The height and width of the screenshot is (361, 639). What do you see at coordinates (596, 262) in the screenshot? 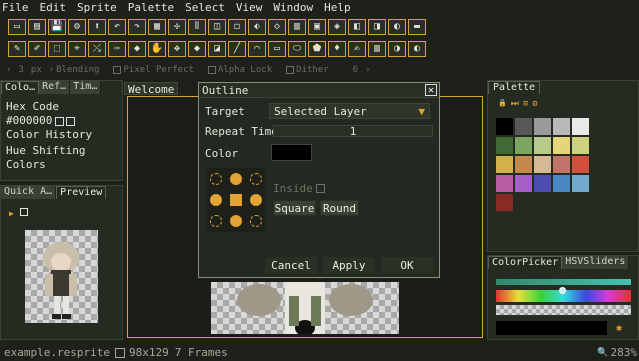
I see `tab-hsv-sliders: HSVSliders` at bounding box center [596, 262].